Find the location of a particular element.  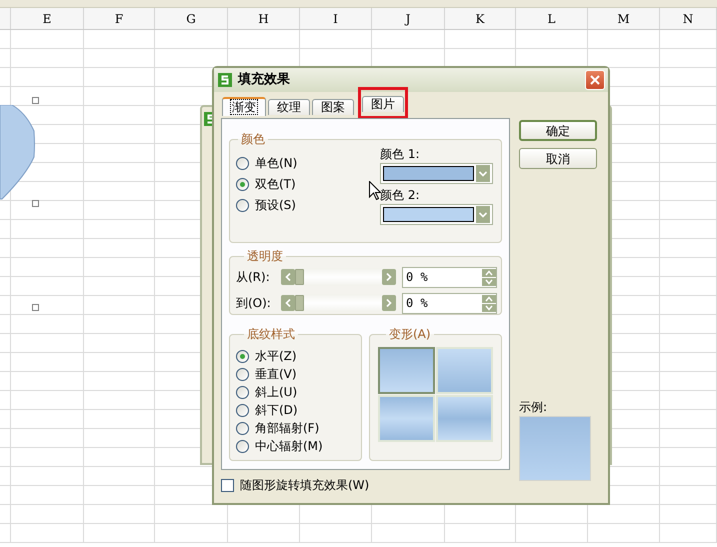

column-header: J is located at coordinates (408, 19).